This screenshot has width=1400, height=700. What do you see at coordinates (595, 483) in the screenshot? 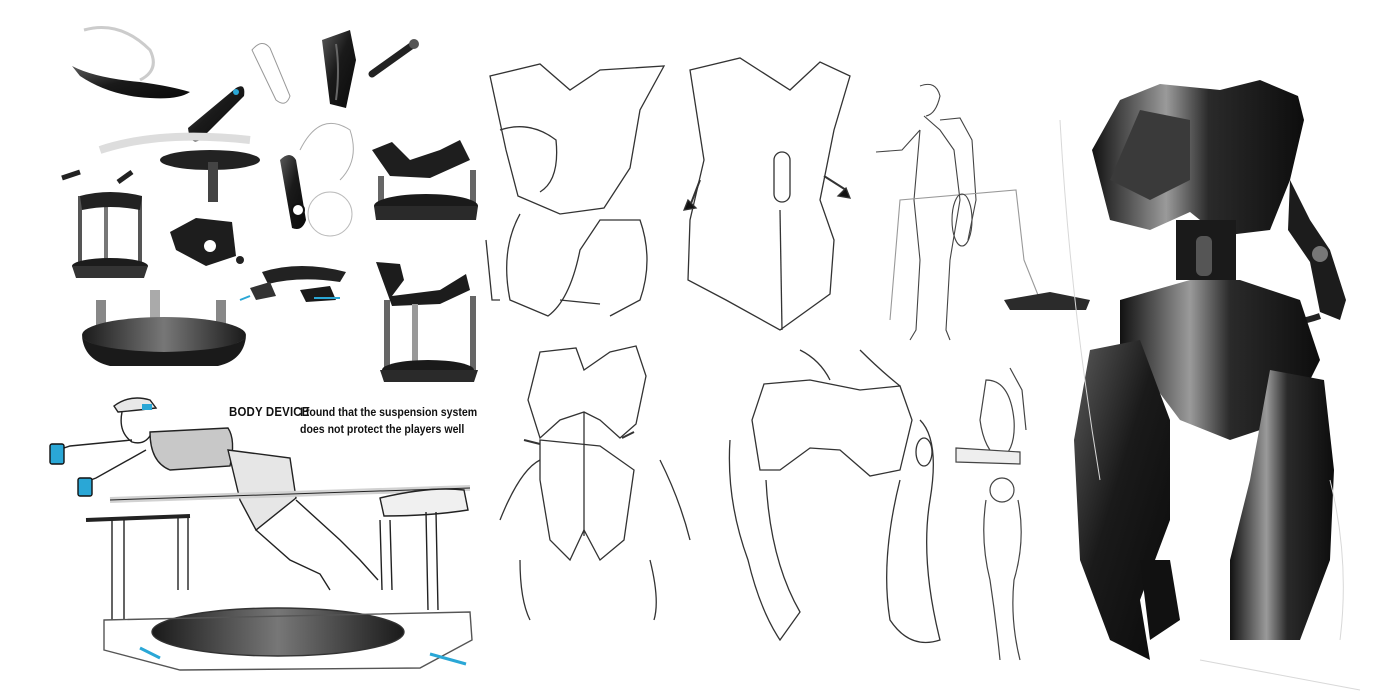
I see `segmented-back-sketch` at bounding box center [595, 483].